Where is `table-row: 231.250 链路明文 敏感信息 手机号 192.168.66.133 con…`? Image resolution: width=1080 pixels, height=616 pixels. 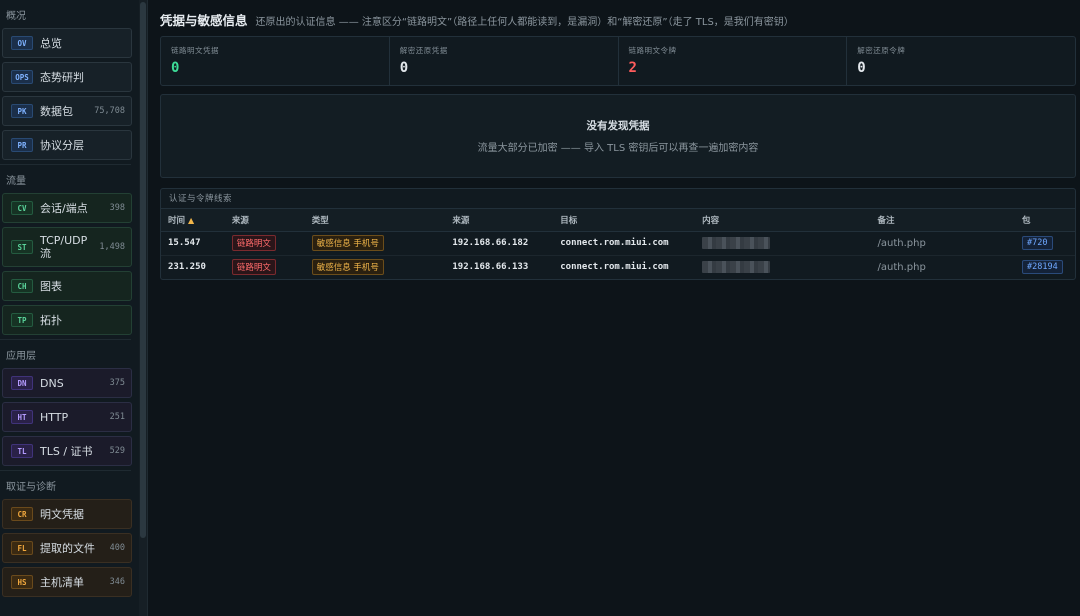
table-row: 231.250 链路明文 敏感信息 手机号 192.168.66.133 con… is located at coordinates (618, 267).